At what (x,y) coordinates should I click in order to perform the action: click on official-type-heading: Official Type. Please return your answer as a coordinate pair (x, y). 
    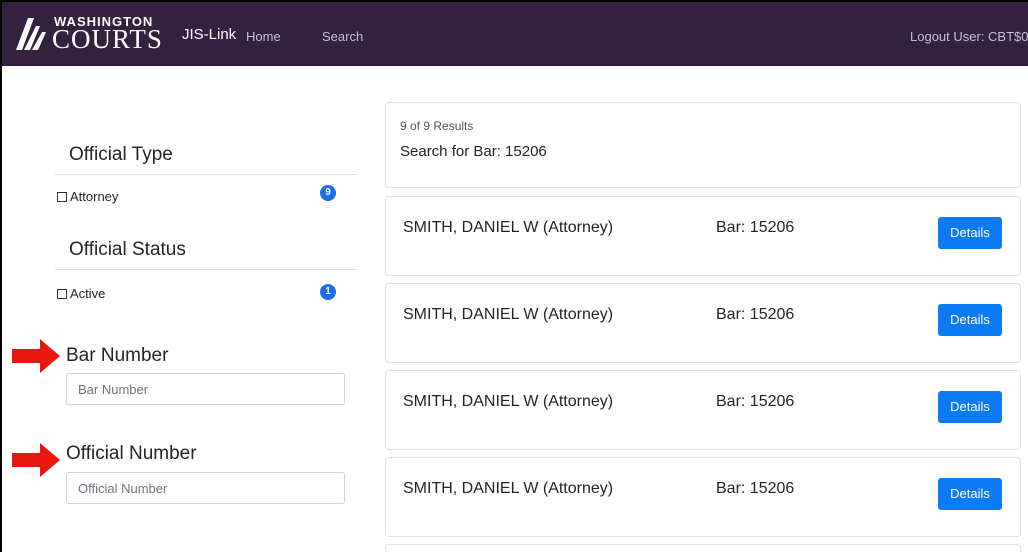
    Looking at the image, I should click on (121, 154).